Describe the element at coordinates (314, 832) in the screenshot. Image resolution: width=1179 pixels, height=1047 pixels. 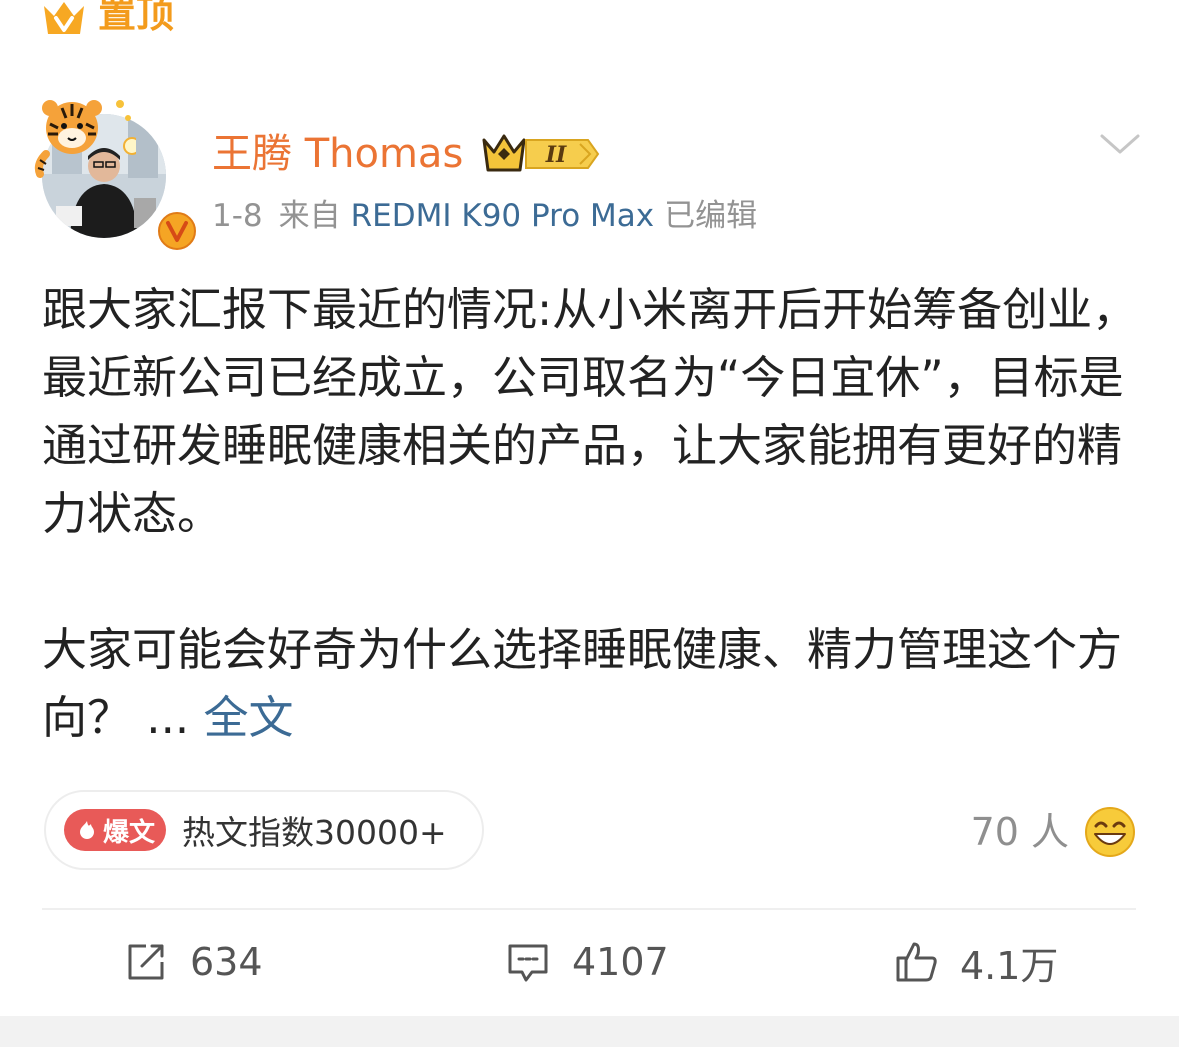
I see `hot-index-text: 热文指数30000+` at that location.